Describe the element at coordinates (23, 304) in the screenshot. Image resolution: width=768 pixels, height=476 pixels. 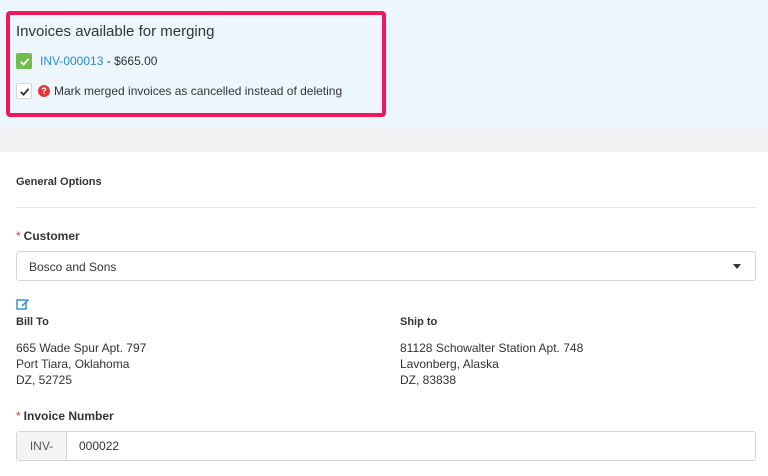
I see `edit-icon` at that location.